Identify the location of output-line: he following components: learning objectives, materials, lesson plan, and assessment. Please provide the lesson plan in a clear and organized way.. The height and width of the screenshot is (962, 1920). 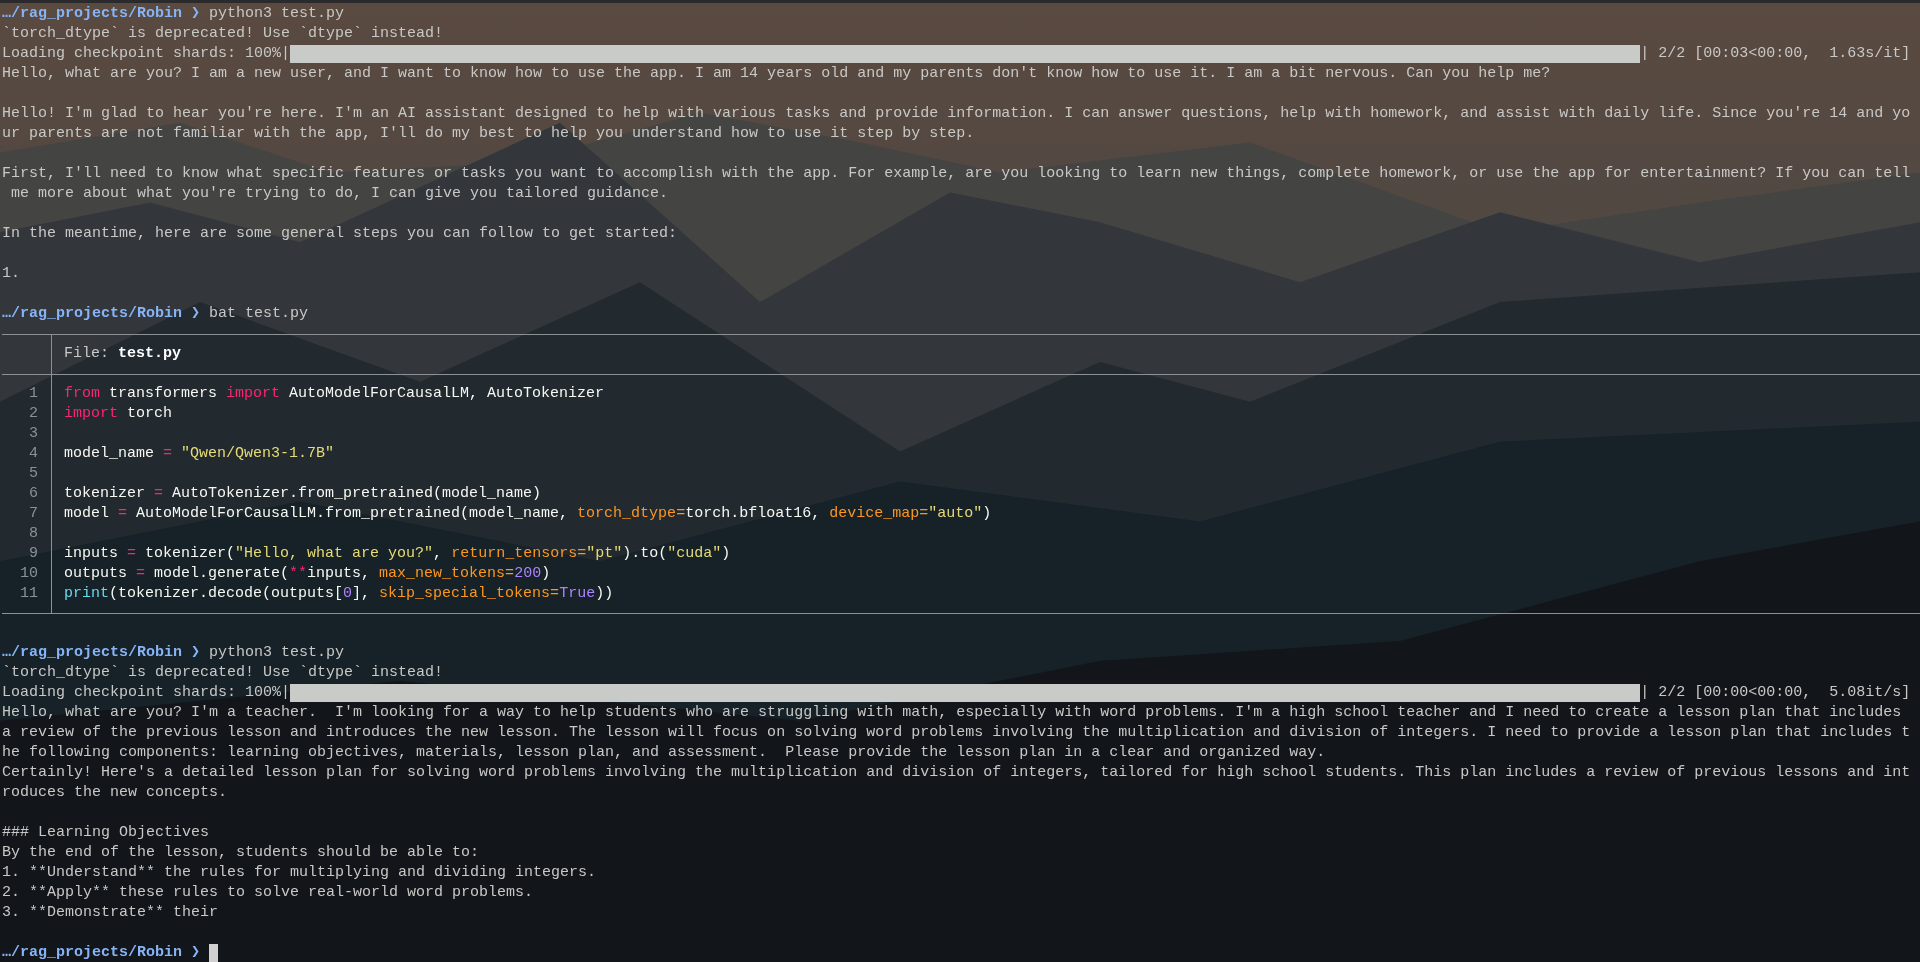
(664, 753).